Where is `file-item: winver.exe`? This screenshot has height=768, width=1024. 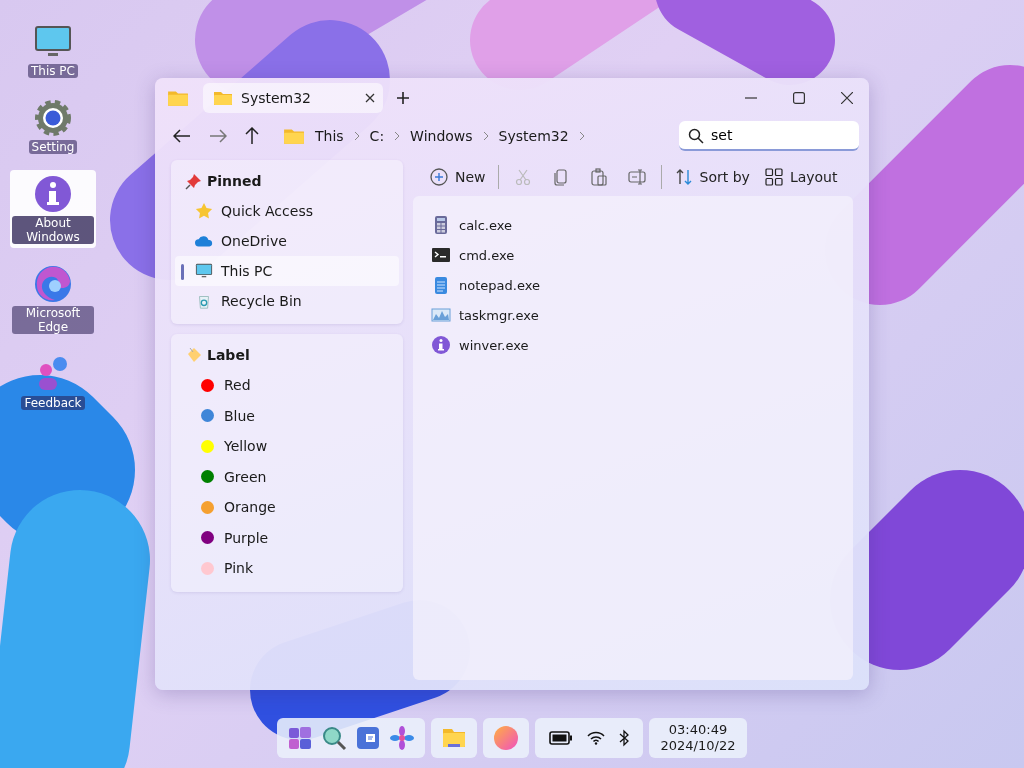
file-item: winver.exe is located at coordinates (633, 345).